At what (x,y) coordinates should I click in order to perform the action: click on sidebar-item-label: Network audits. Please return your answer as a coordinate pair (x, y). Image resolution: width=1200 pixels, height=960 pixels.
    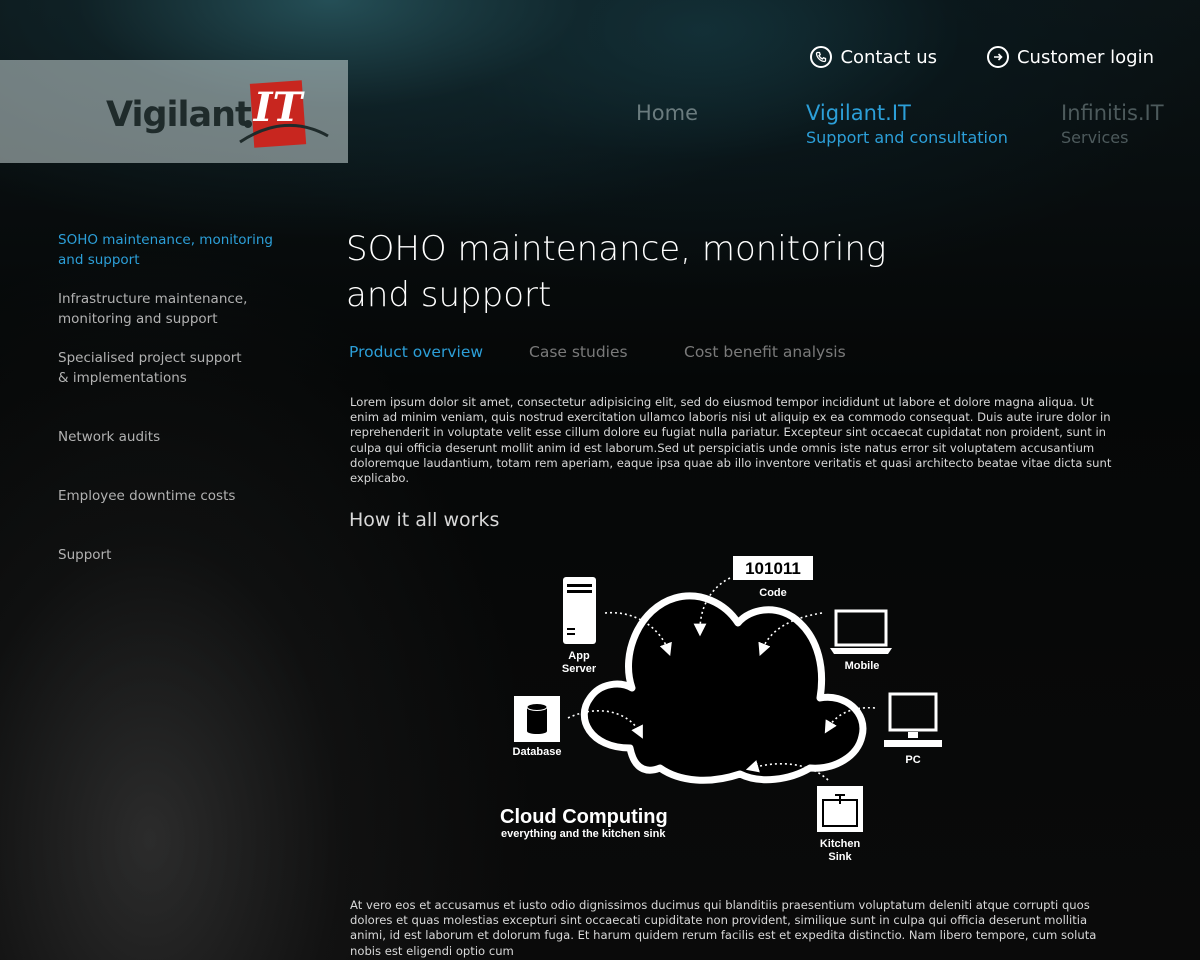
    Looking at the image, I should click on (109, 437).